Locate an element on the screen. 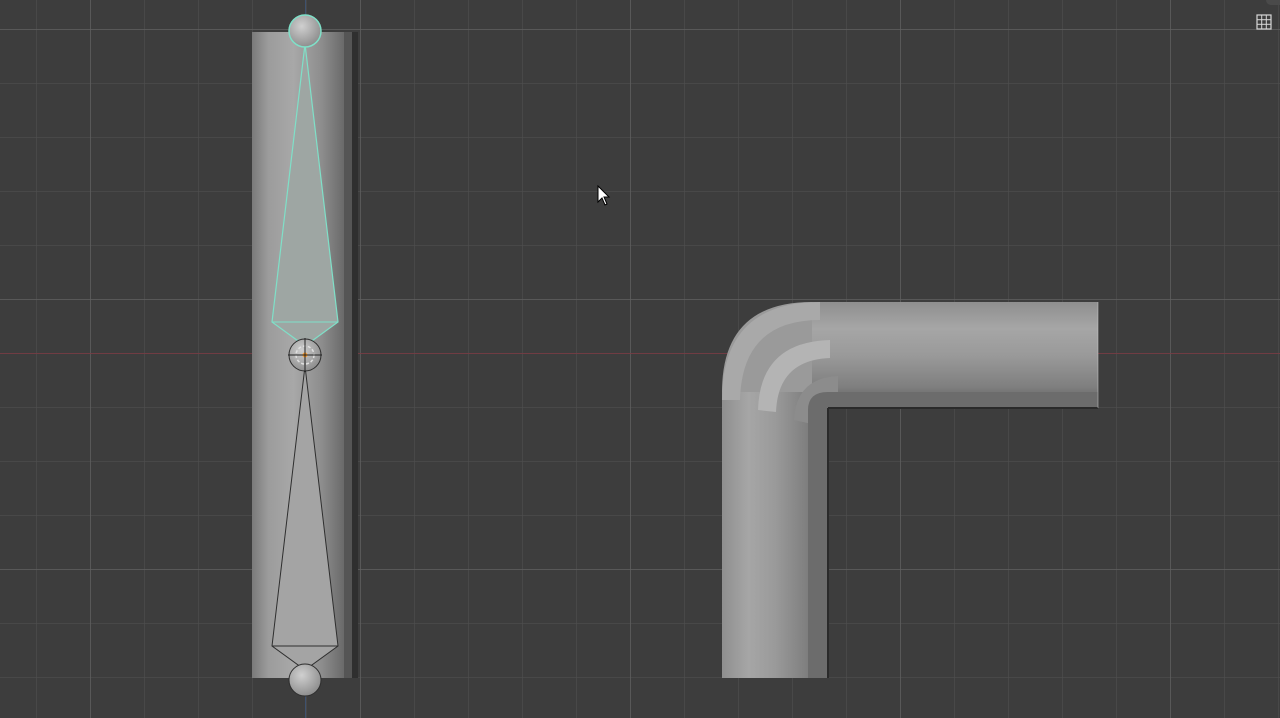 The height and width of the screenshot is (718, 1280). grid-icon is located at coordinates (1264, 22).